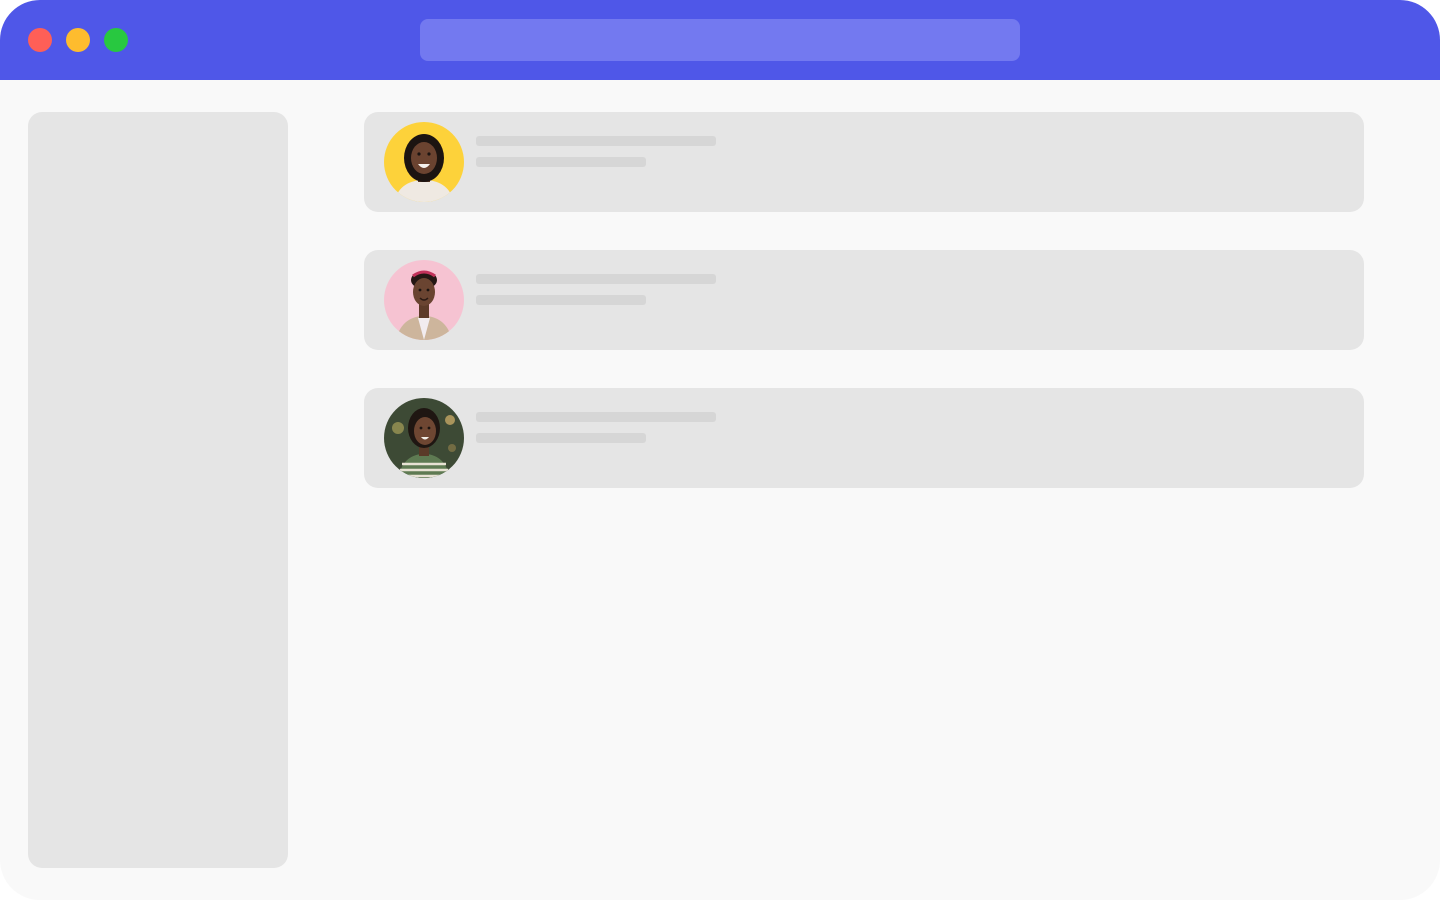  I want to click on address-bar, so click(720, 40).